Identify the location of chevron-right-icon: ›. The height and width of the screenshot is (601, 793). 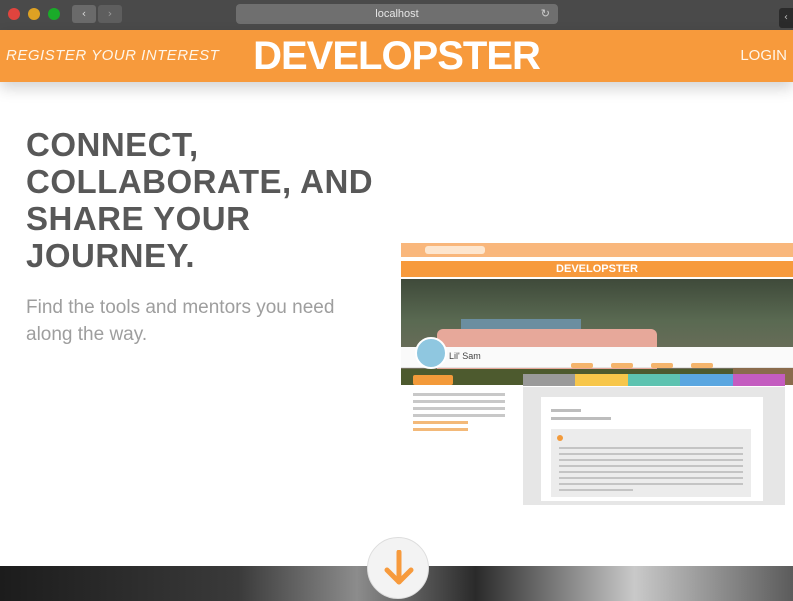
(110, 13).